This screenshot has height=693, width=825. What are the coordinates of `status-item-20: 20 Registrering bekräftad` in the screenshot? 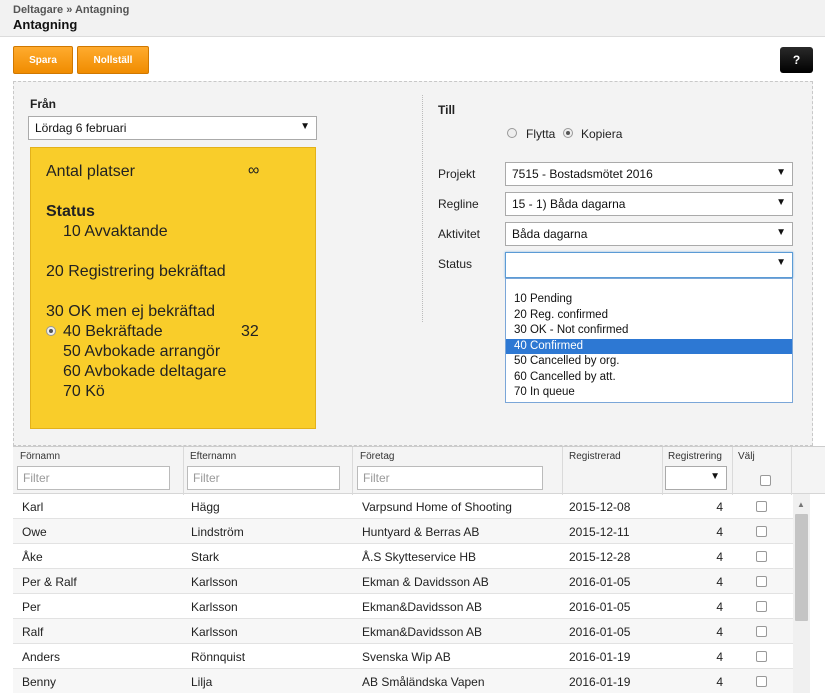 It's located at (136, 271).